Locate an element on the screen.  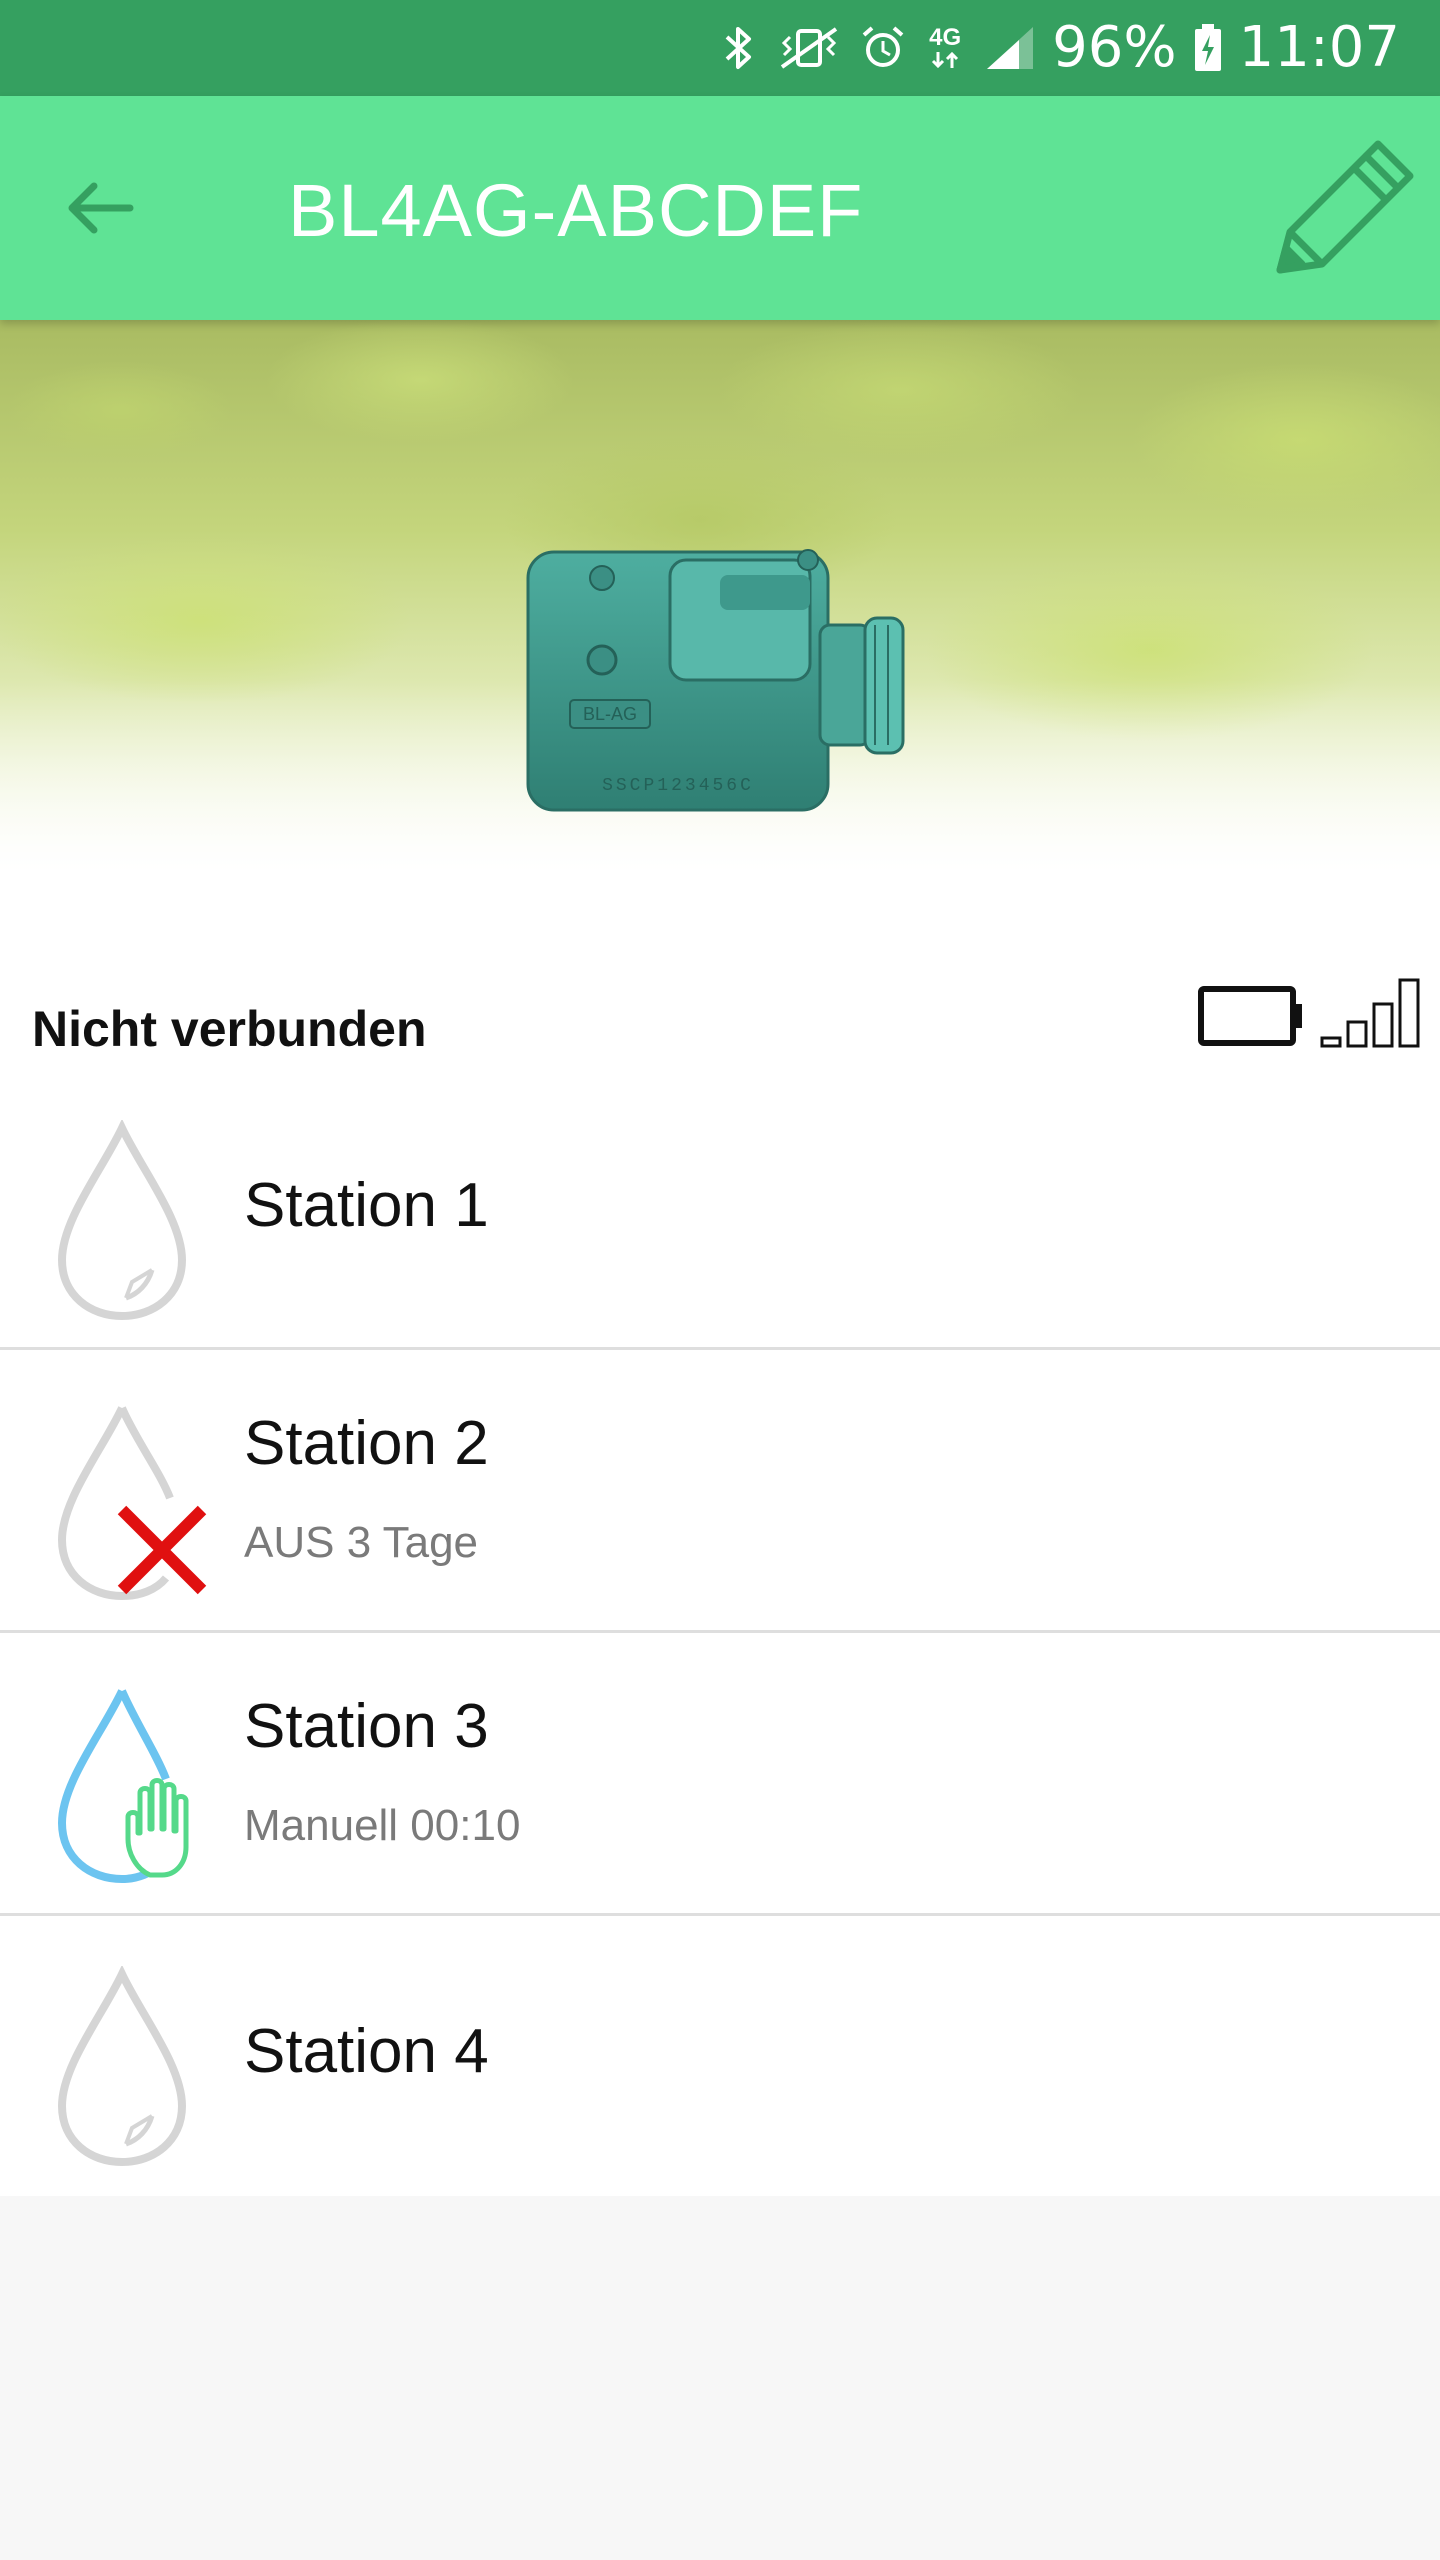
battery-percent: 96% is located at coordinates (1114, 47).